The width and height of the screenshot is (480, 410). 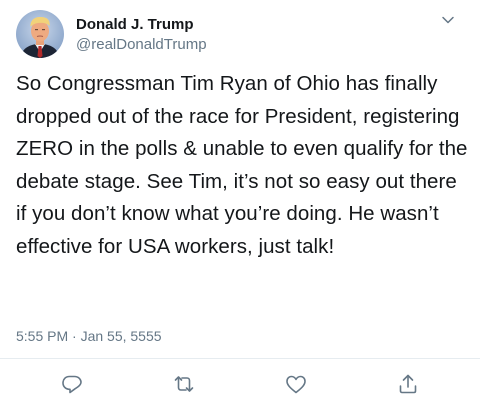 I want to click on retweet-button, so click(x=184, y=384).